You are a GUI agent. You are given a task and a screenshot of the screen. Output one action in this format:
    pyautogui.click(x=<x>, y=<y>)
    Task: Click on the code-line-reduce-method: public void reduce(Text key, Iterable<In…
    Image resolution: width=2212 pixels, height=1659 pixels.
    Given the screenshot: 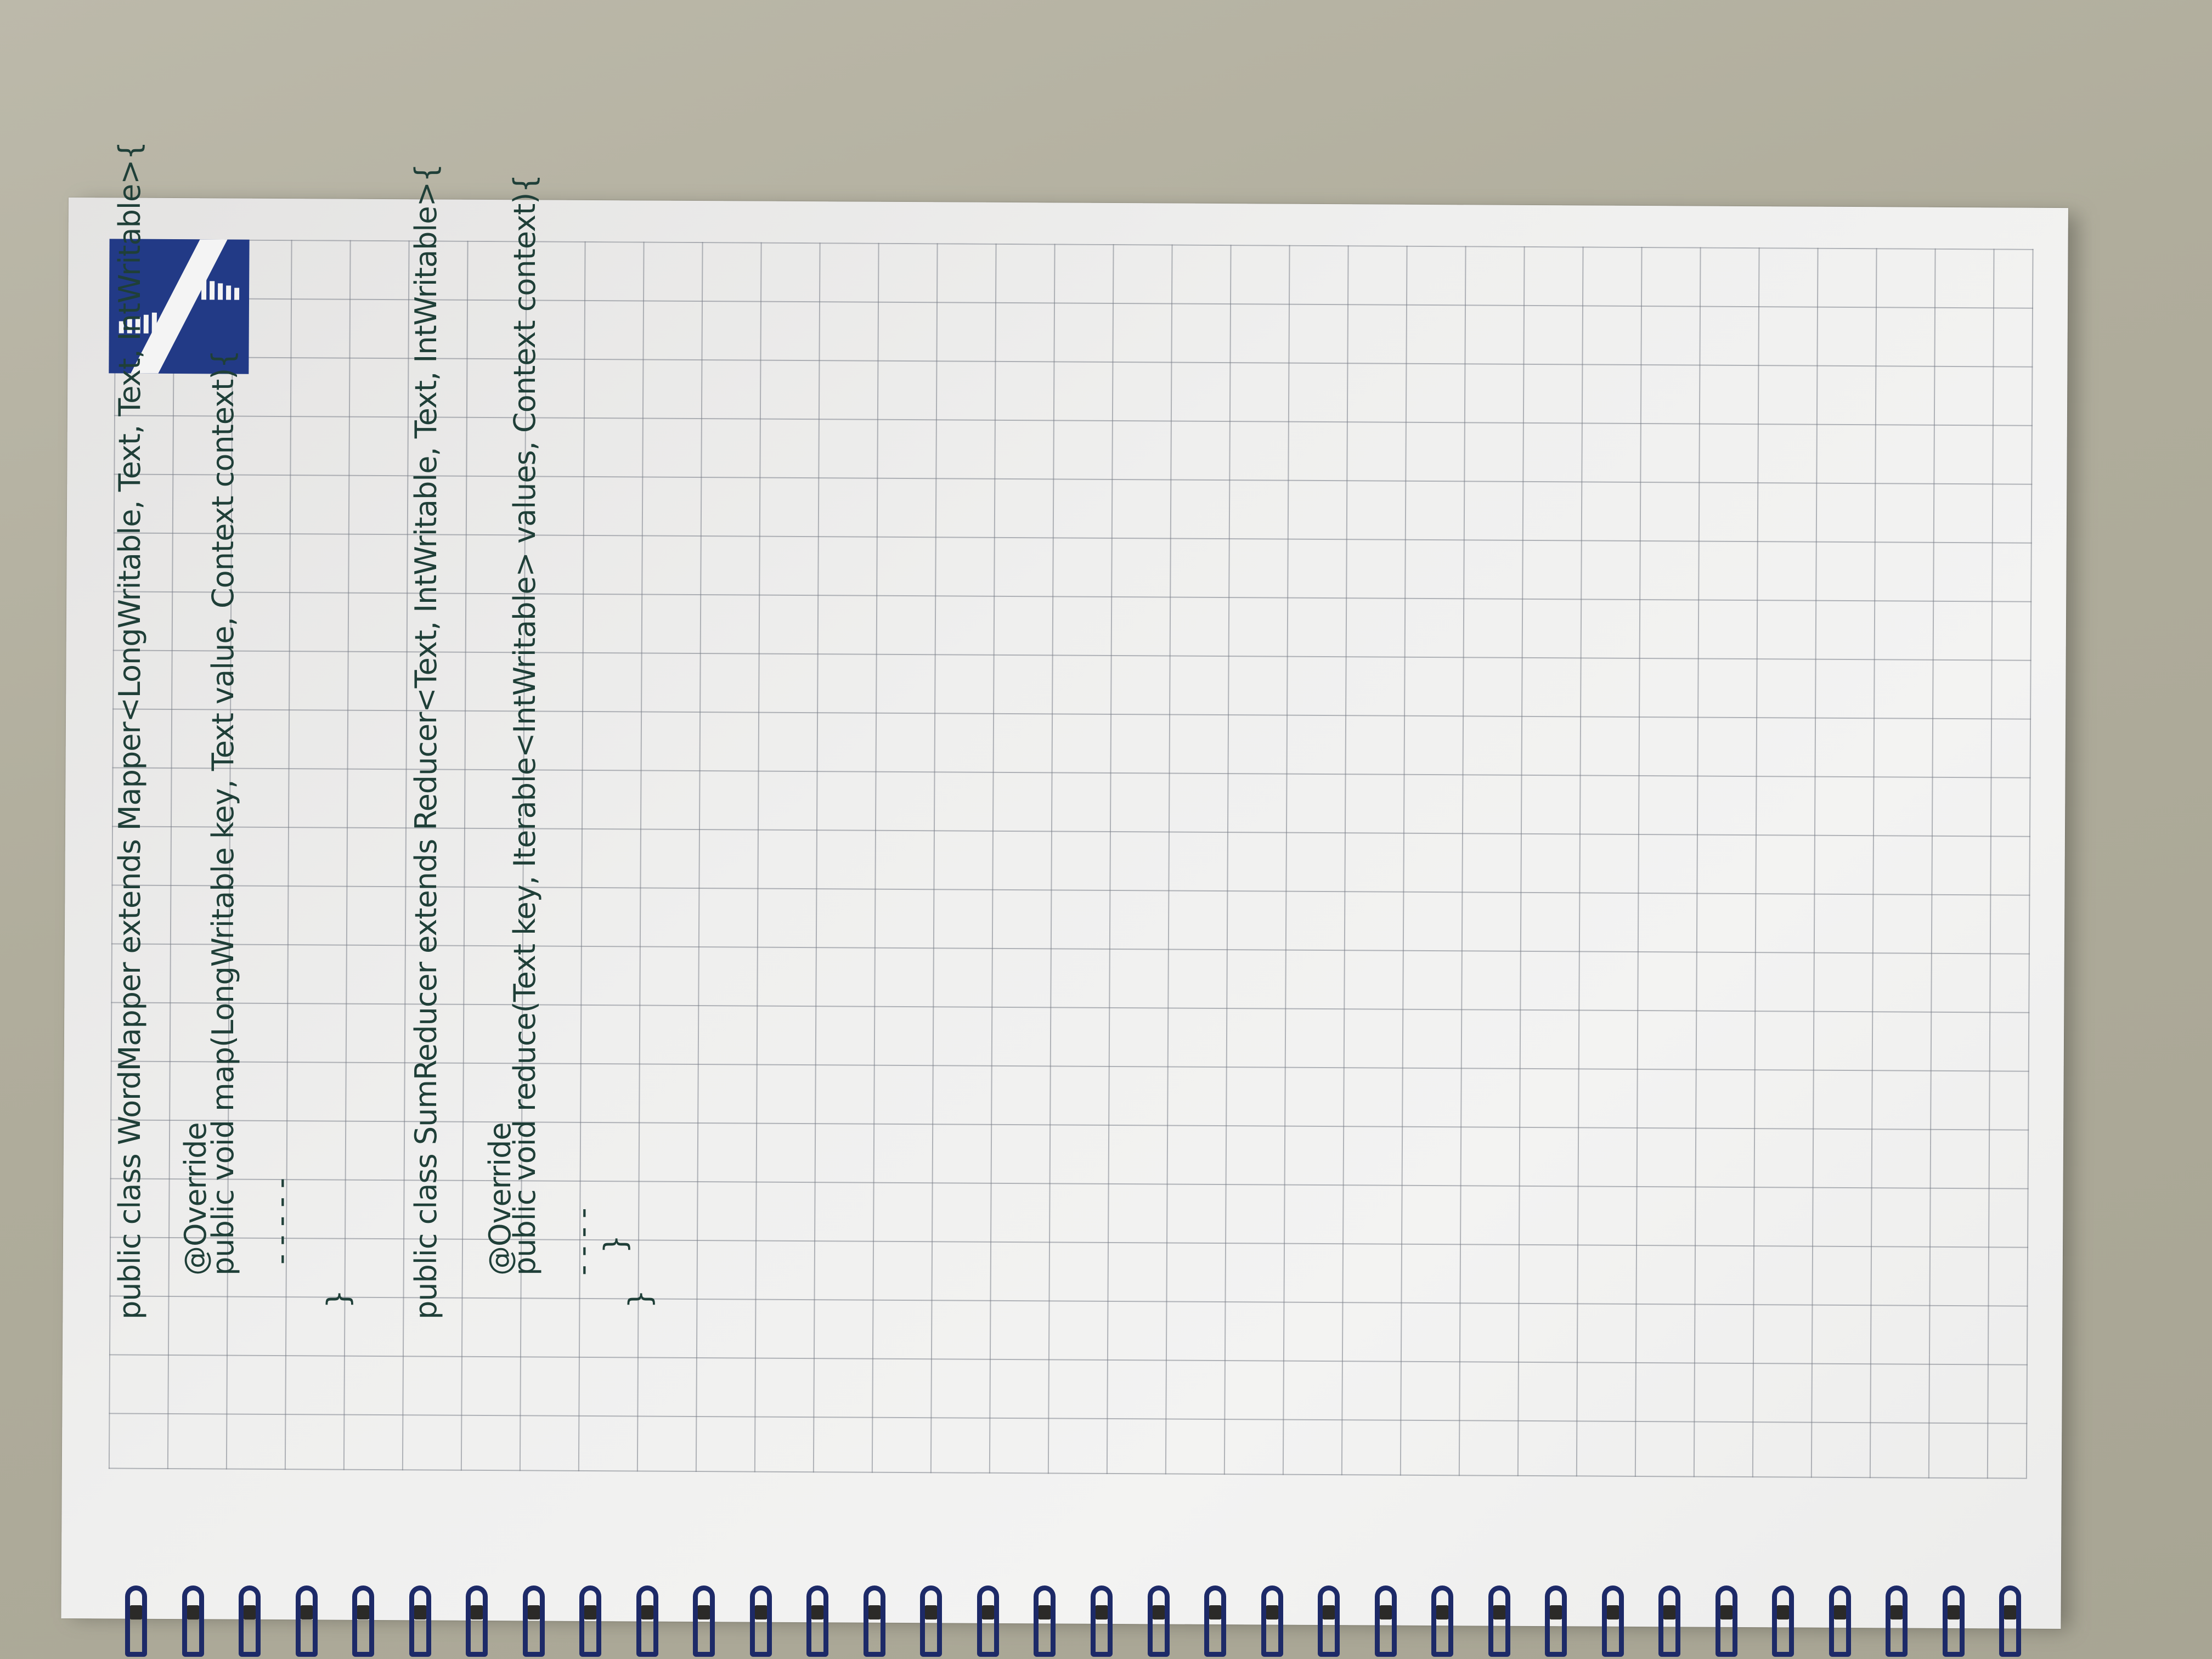 What is the action you would take?
    pyautogui.click(x=525, y=725)
    